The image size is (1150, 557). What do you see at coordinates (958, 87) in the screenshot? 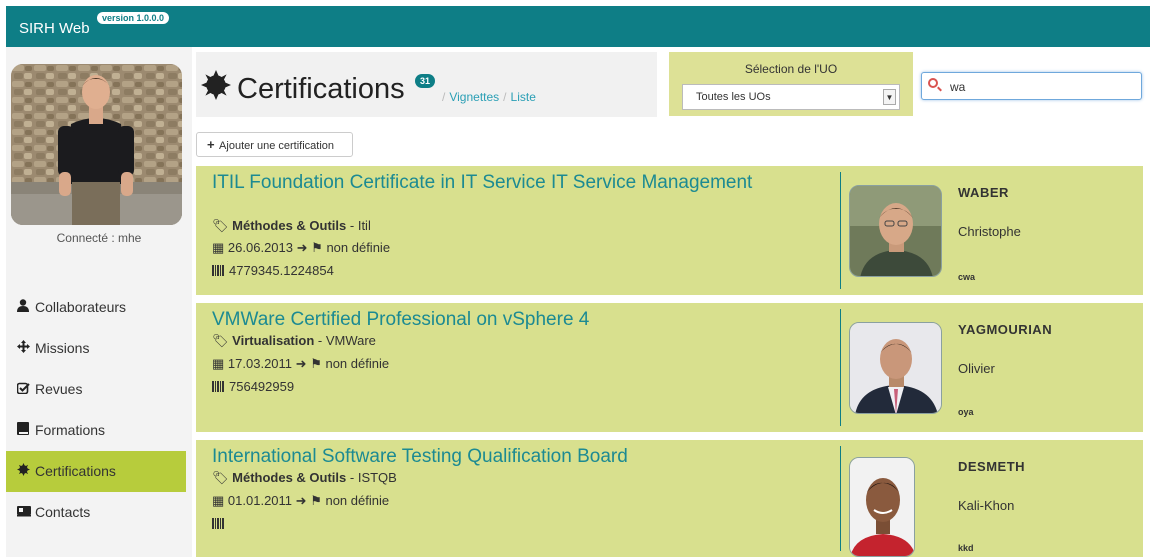
I see `search-value: wa` at bounding box center [958, 87].